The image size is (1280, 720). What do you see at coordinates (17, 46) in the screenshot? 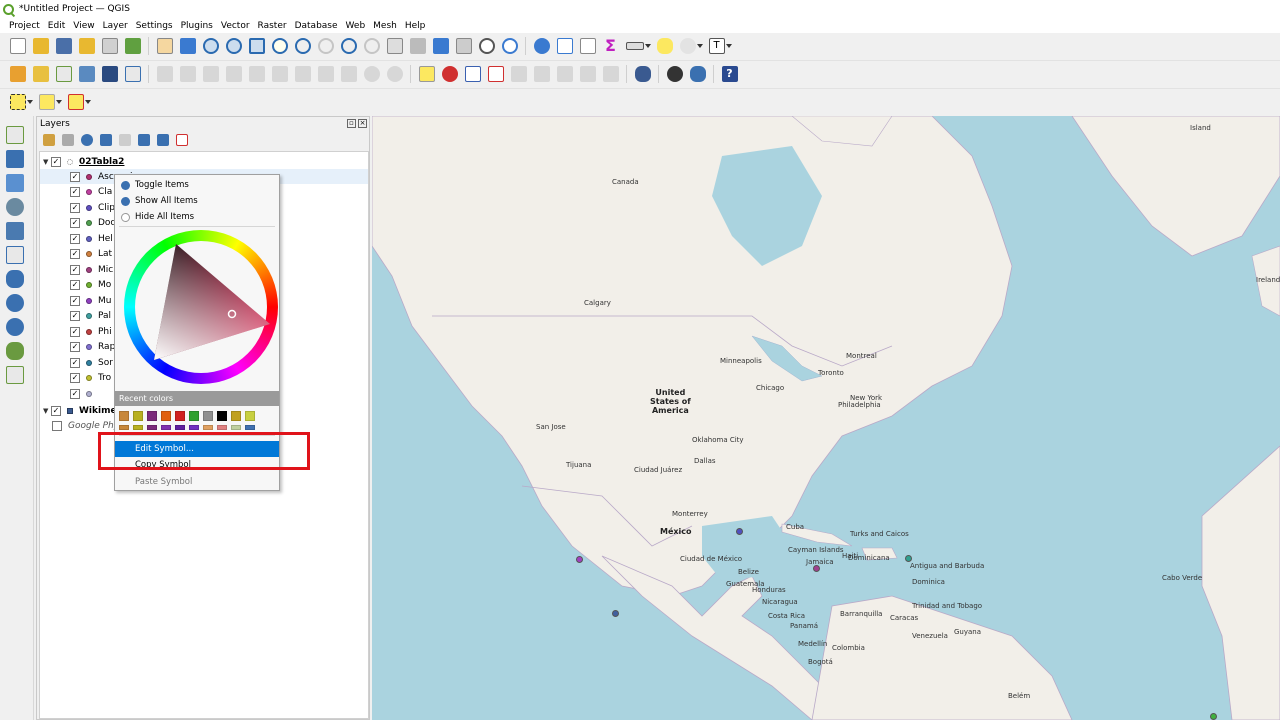
I see `new-project-icon` at bounding box center [17, 46].